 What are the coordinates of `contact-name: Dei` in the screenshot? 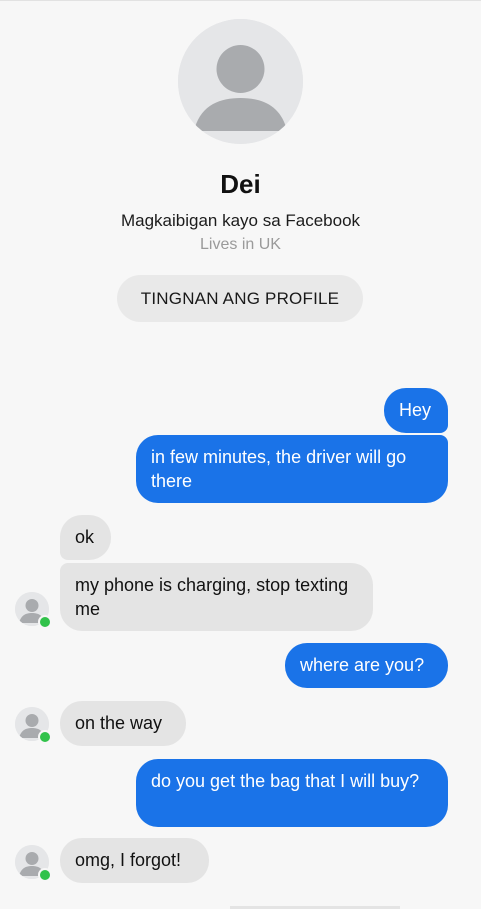 It's located at (240, 184).